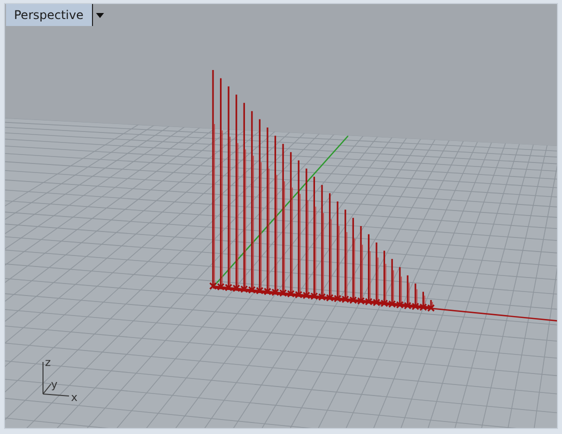 This screenshot has width=562, height=434. Describe the element at coordinates (100, 15) in the screenshot. I see `caret-icon` at that location.